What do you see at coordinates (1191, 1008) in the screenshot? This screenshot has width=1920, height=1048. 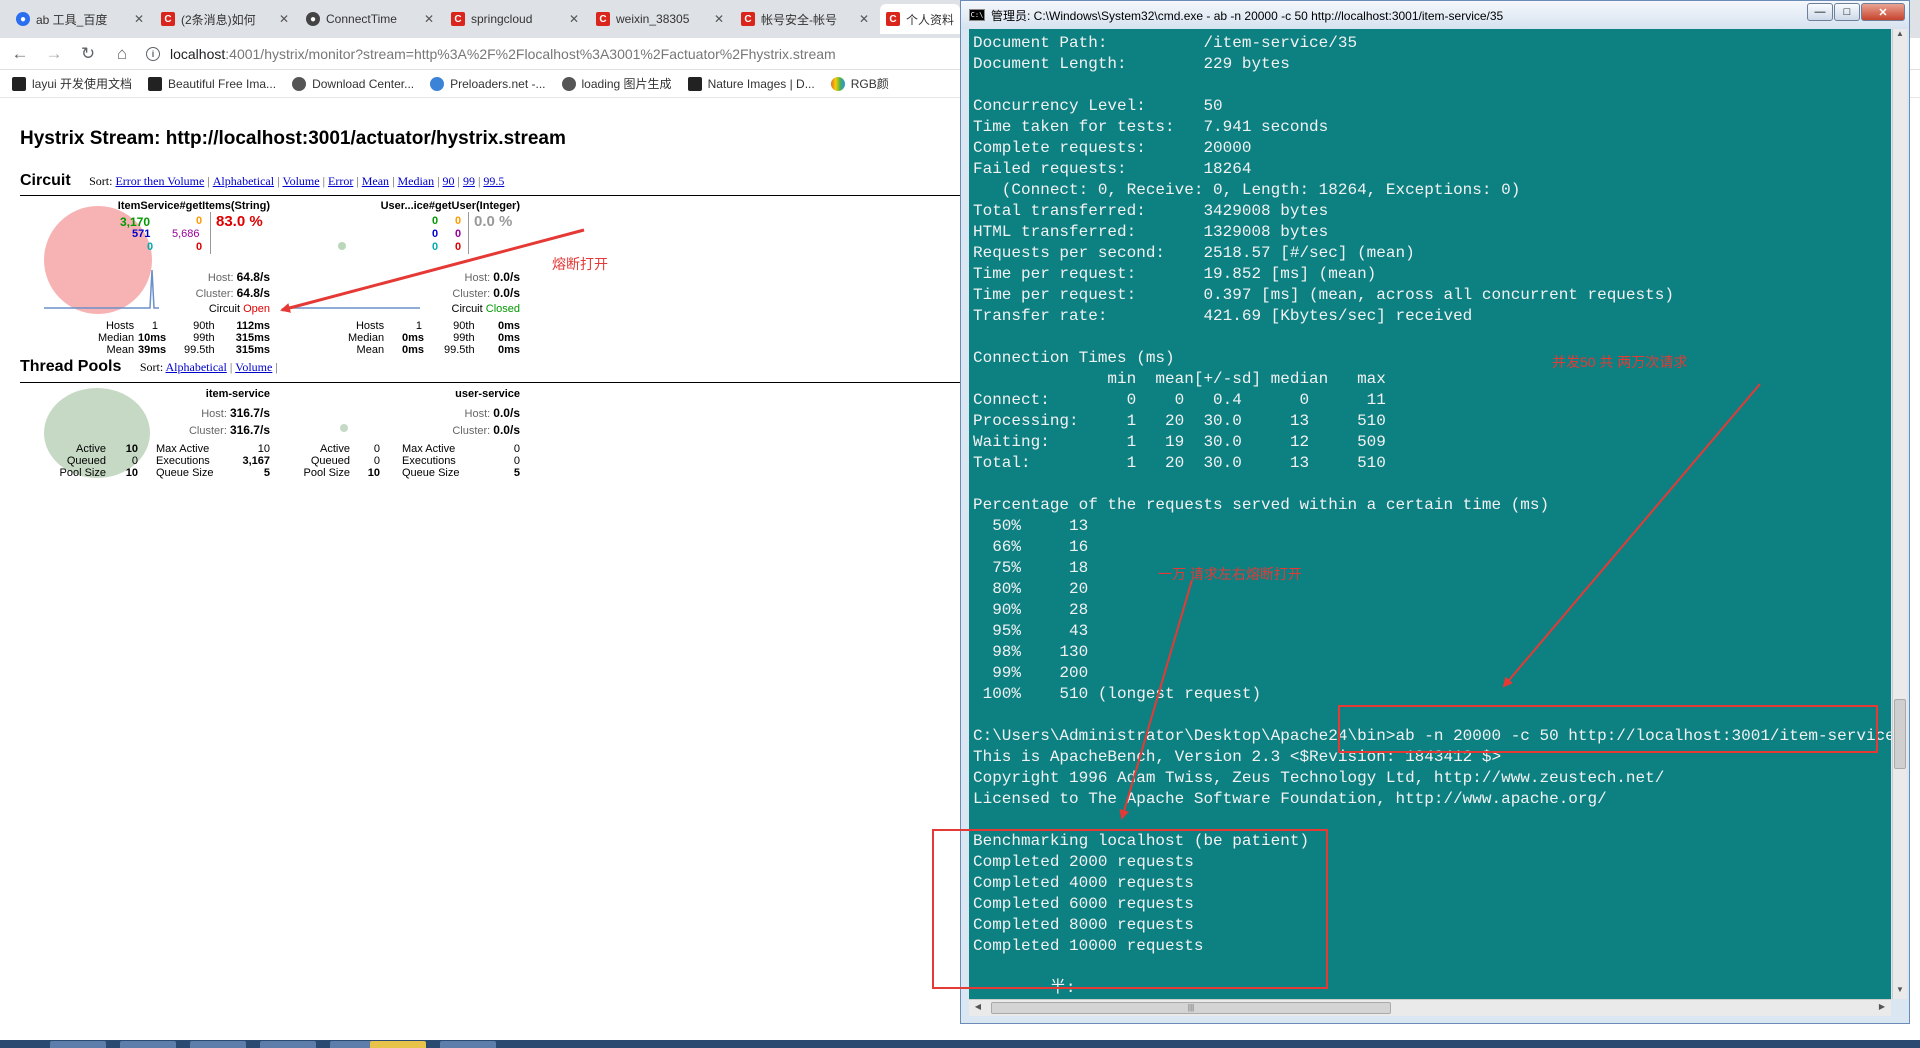 I see `scroll-thumb: |||` at bounding box center [1191, 1008].